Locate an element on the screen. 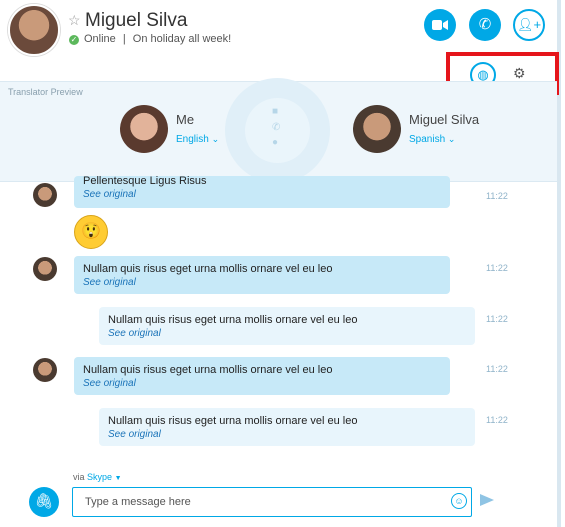 The image size is (565, 527). contact-avatar is located at coordinates (34, 30).